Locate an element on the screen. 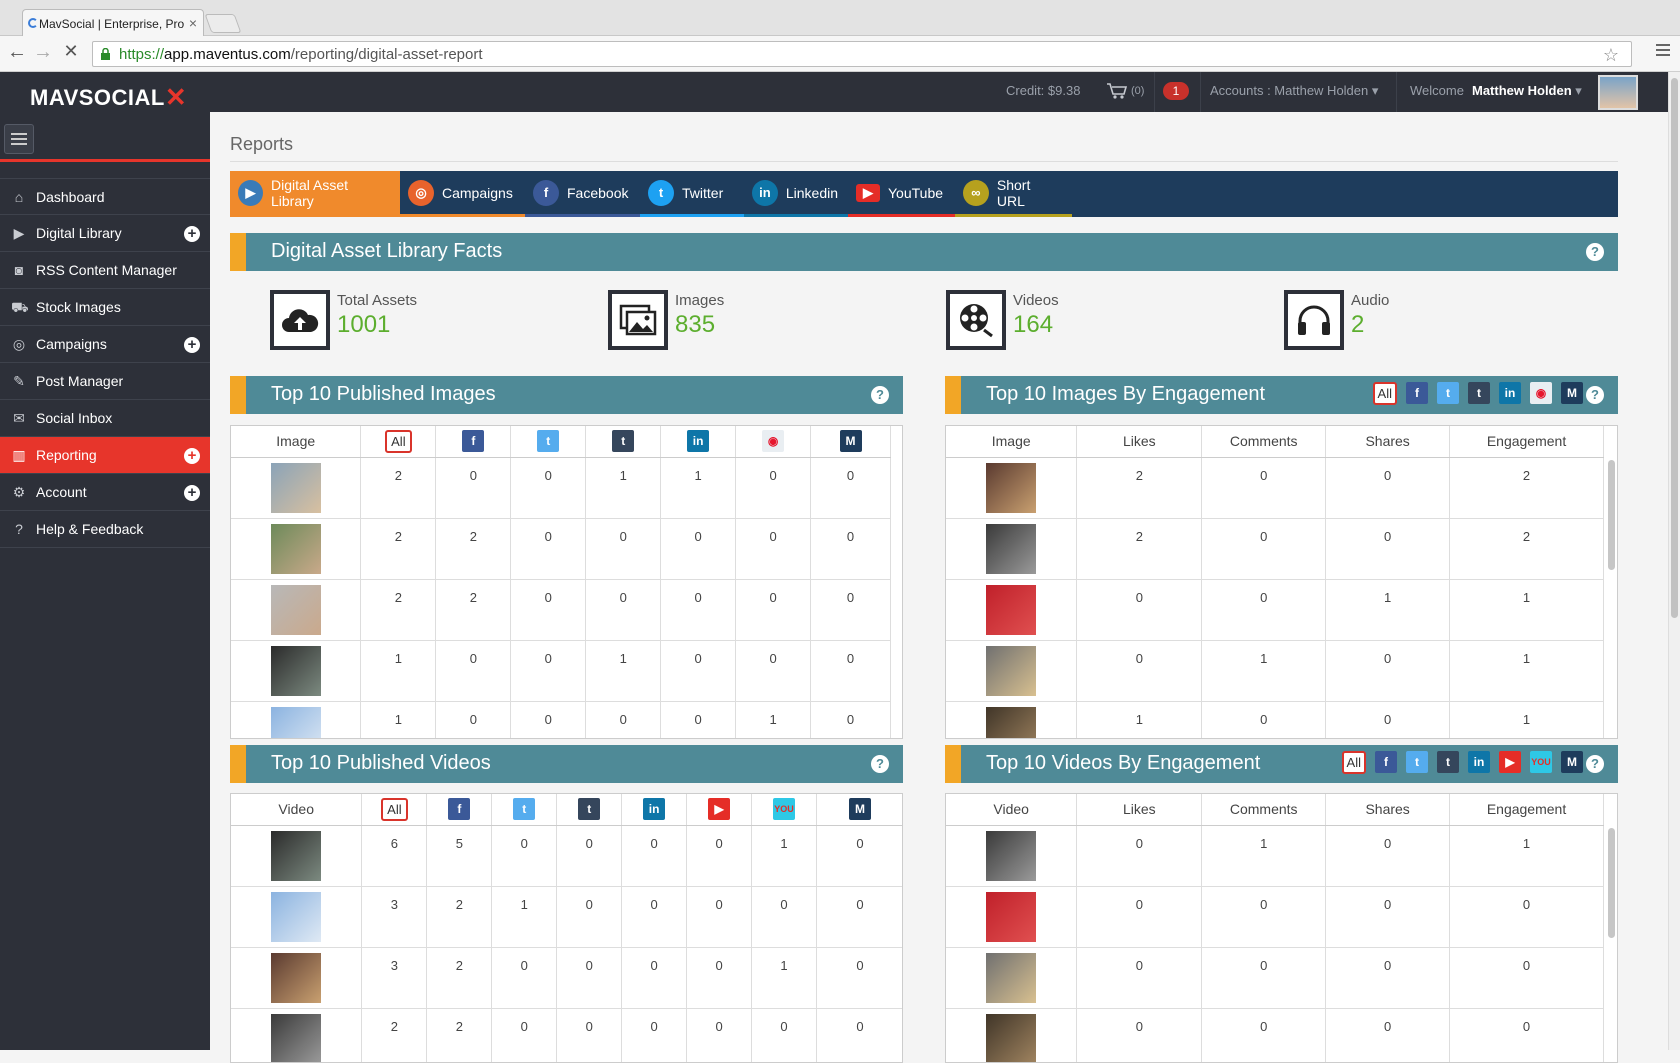 The image size is (1680, 1063). sidebar-item-stock-images: ⛟Stock Images is located at coordinates (105, 307).